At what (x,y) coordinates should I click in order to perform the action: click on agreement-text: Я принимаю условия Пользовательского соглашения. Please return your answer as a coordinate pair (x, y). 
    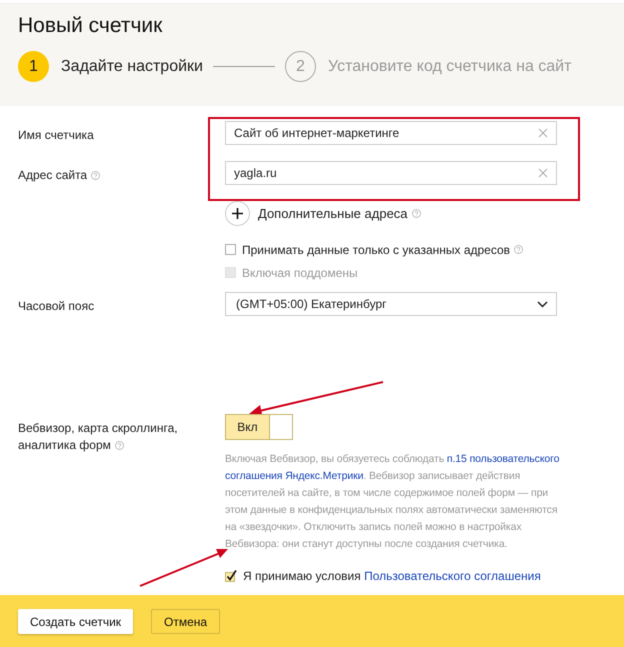
    Looking at the image, I should click on (392, 576).